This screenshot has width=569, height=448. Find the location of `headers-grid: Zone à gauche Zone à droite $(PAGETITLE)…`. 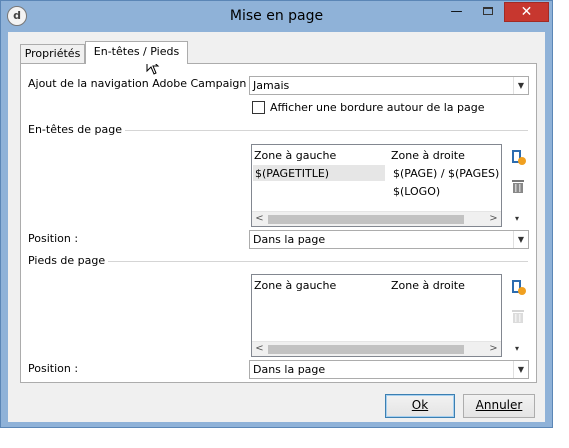

headers-grid: Zone à gauche Zone à droite $(PAGETITLE)… is located at coordinates (376, 185).